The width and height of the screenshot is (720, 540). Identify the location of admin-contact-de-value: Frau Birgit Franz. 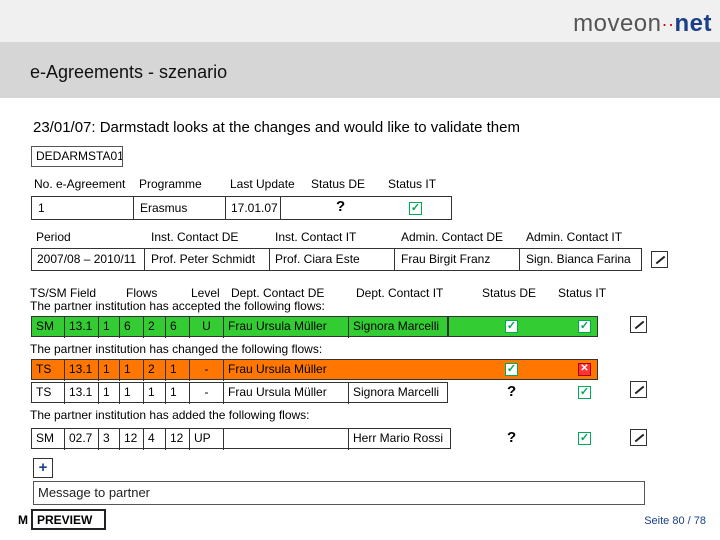
(446, 259).